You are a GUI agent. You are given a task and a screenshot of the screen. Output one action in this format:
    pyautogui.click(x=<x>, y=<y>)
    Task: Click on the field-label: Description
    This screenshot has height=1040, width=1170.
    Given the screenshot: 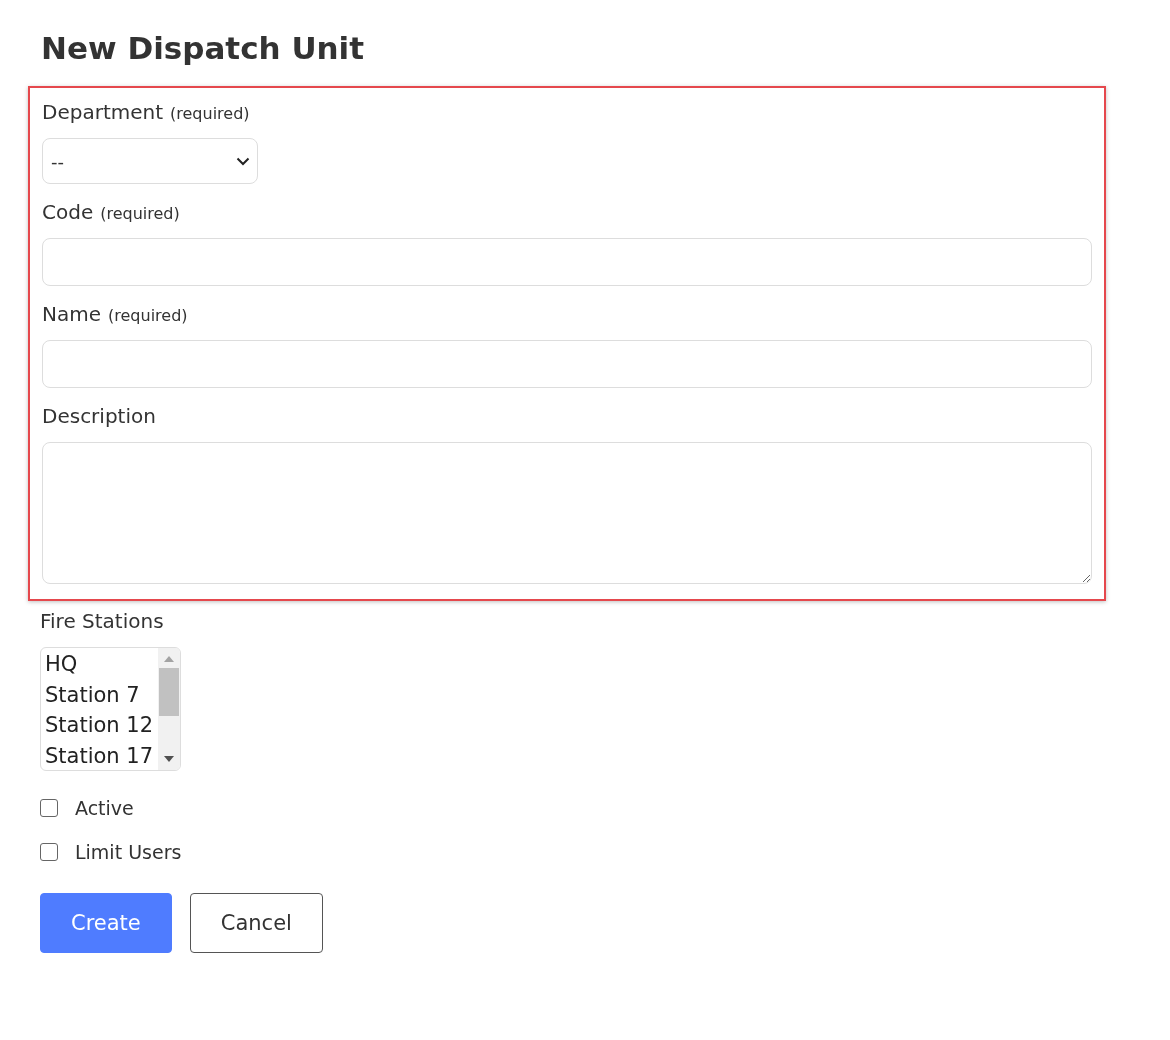 What is the action you would take?
    pyautogui.click(x=99, y=416)
    